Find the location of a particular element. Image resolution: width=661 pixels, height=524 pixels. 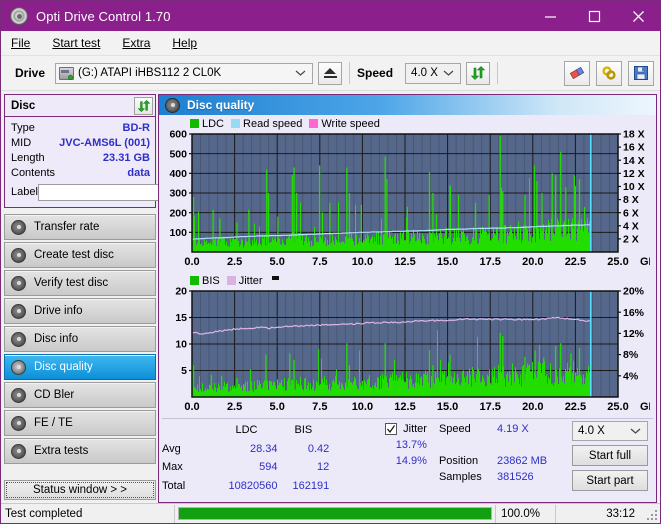

menu-help-label: Help is located at coordinates (185, 43).